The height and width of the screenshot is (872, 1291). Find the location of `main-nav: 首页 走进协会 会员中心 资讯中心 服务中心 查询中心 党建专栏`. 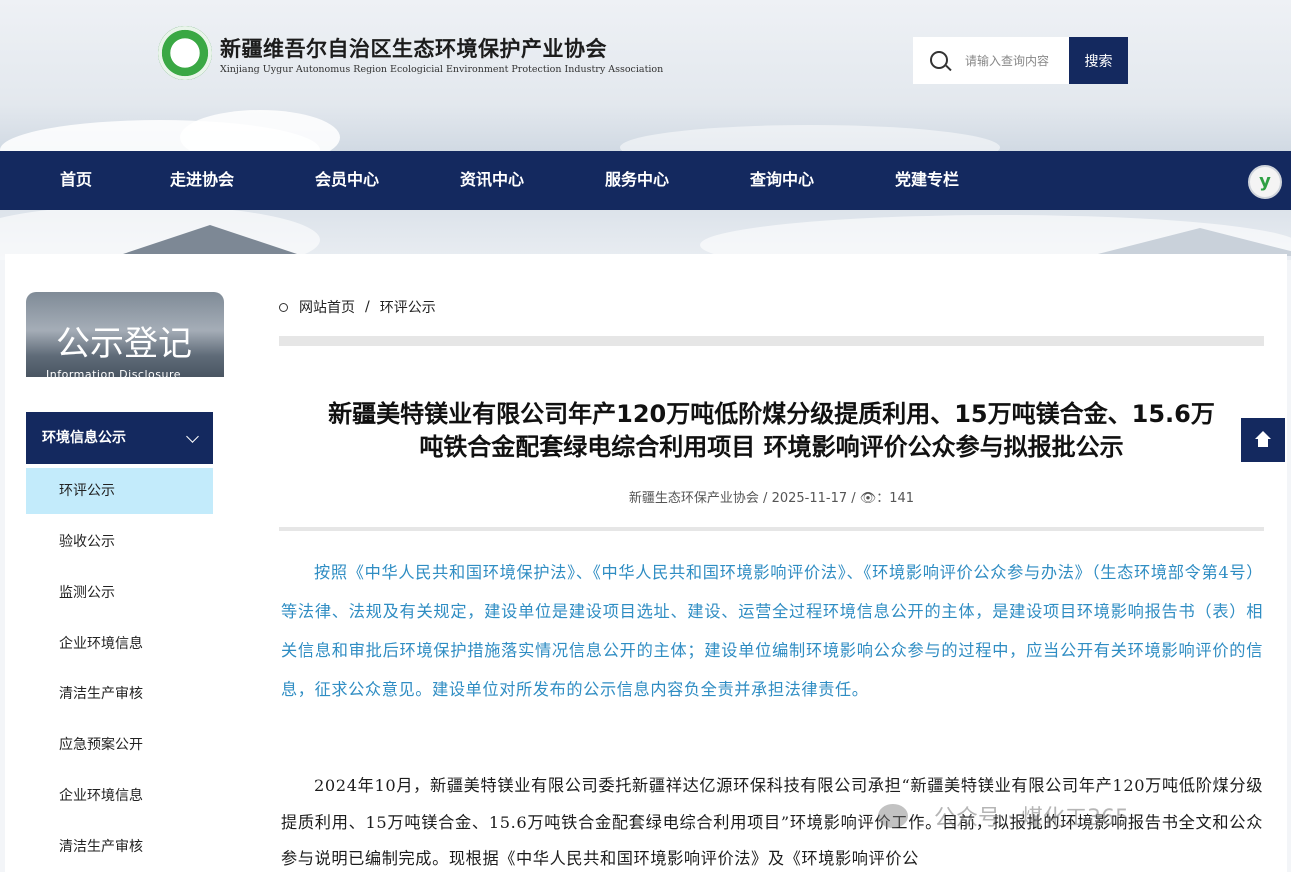

main-nav: 首页 走进协会 会员中心 资讯中心 服务中心 查询中心 党建专栏 is located at coordinates (645, 180).